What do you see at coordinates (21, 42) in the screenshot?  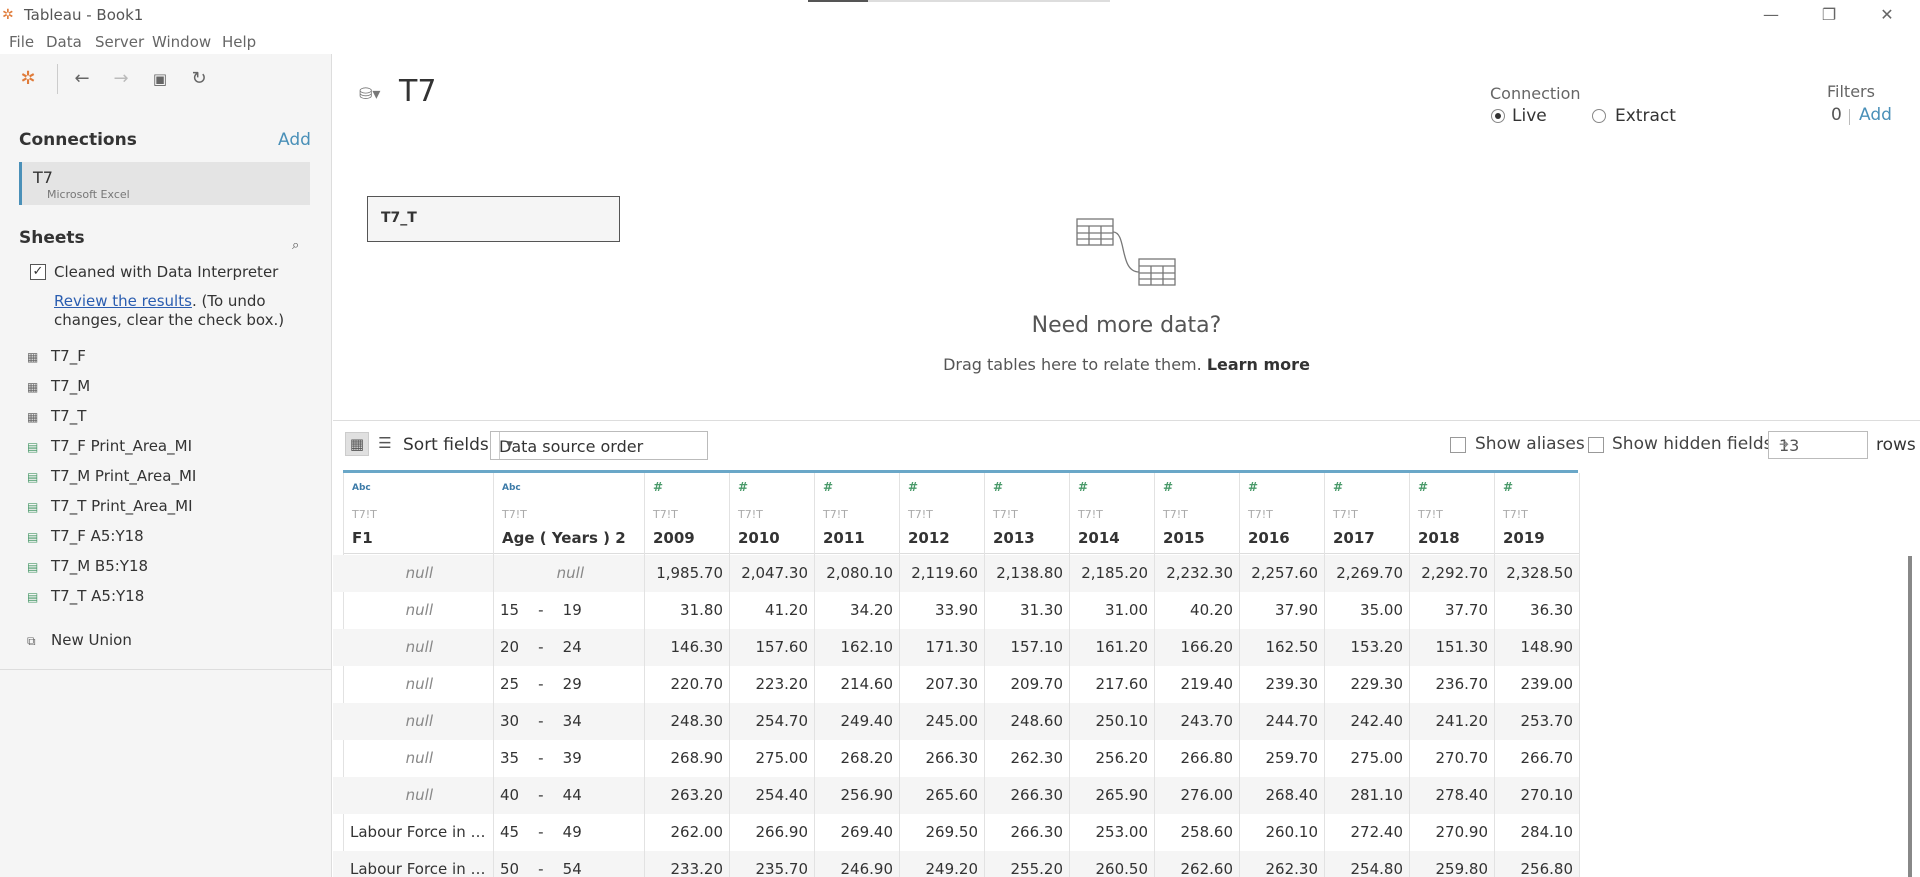 I see `menu-file: File` at bounding box center [21, 42].